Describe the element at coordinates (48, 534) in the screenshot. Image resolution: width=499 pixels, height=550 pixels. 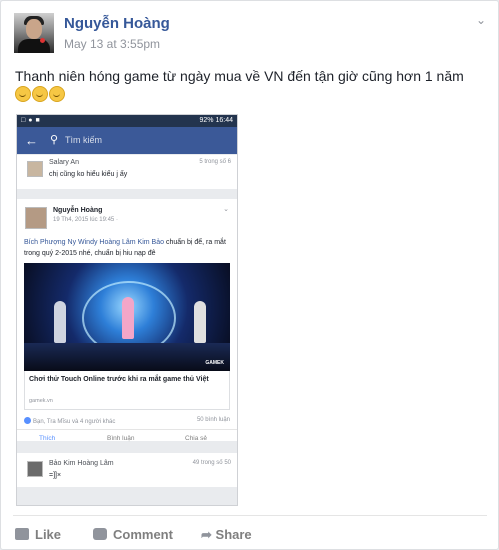
I see `like-label: Like` at that location.